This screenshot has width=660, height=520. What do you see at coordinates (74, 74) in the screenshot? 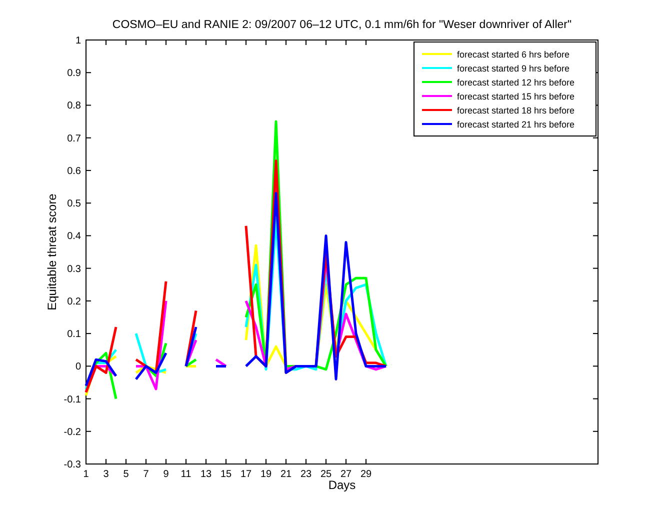
I see `y-tick-label: 0.9` at bounding box center [74, 74].